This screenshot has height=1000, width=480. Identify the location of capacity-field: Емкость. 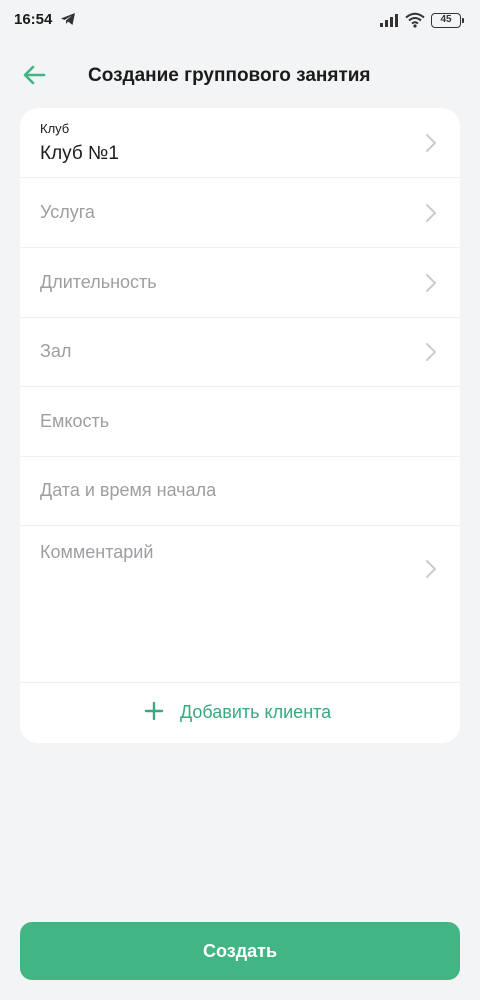
(240, 422).